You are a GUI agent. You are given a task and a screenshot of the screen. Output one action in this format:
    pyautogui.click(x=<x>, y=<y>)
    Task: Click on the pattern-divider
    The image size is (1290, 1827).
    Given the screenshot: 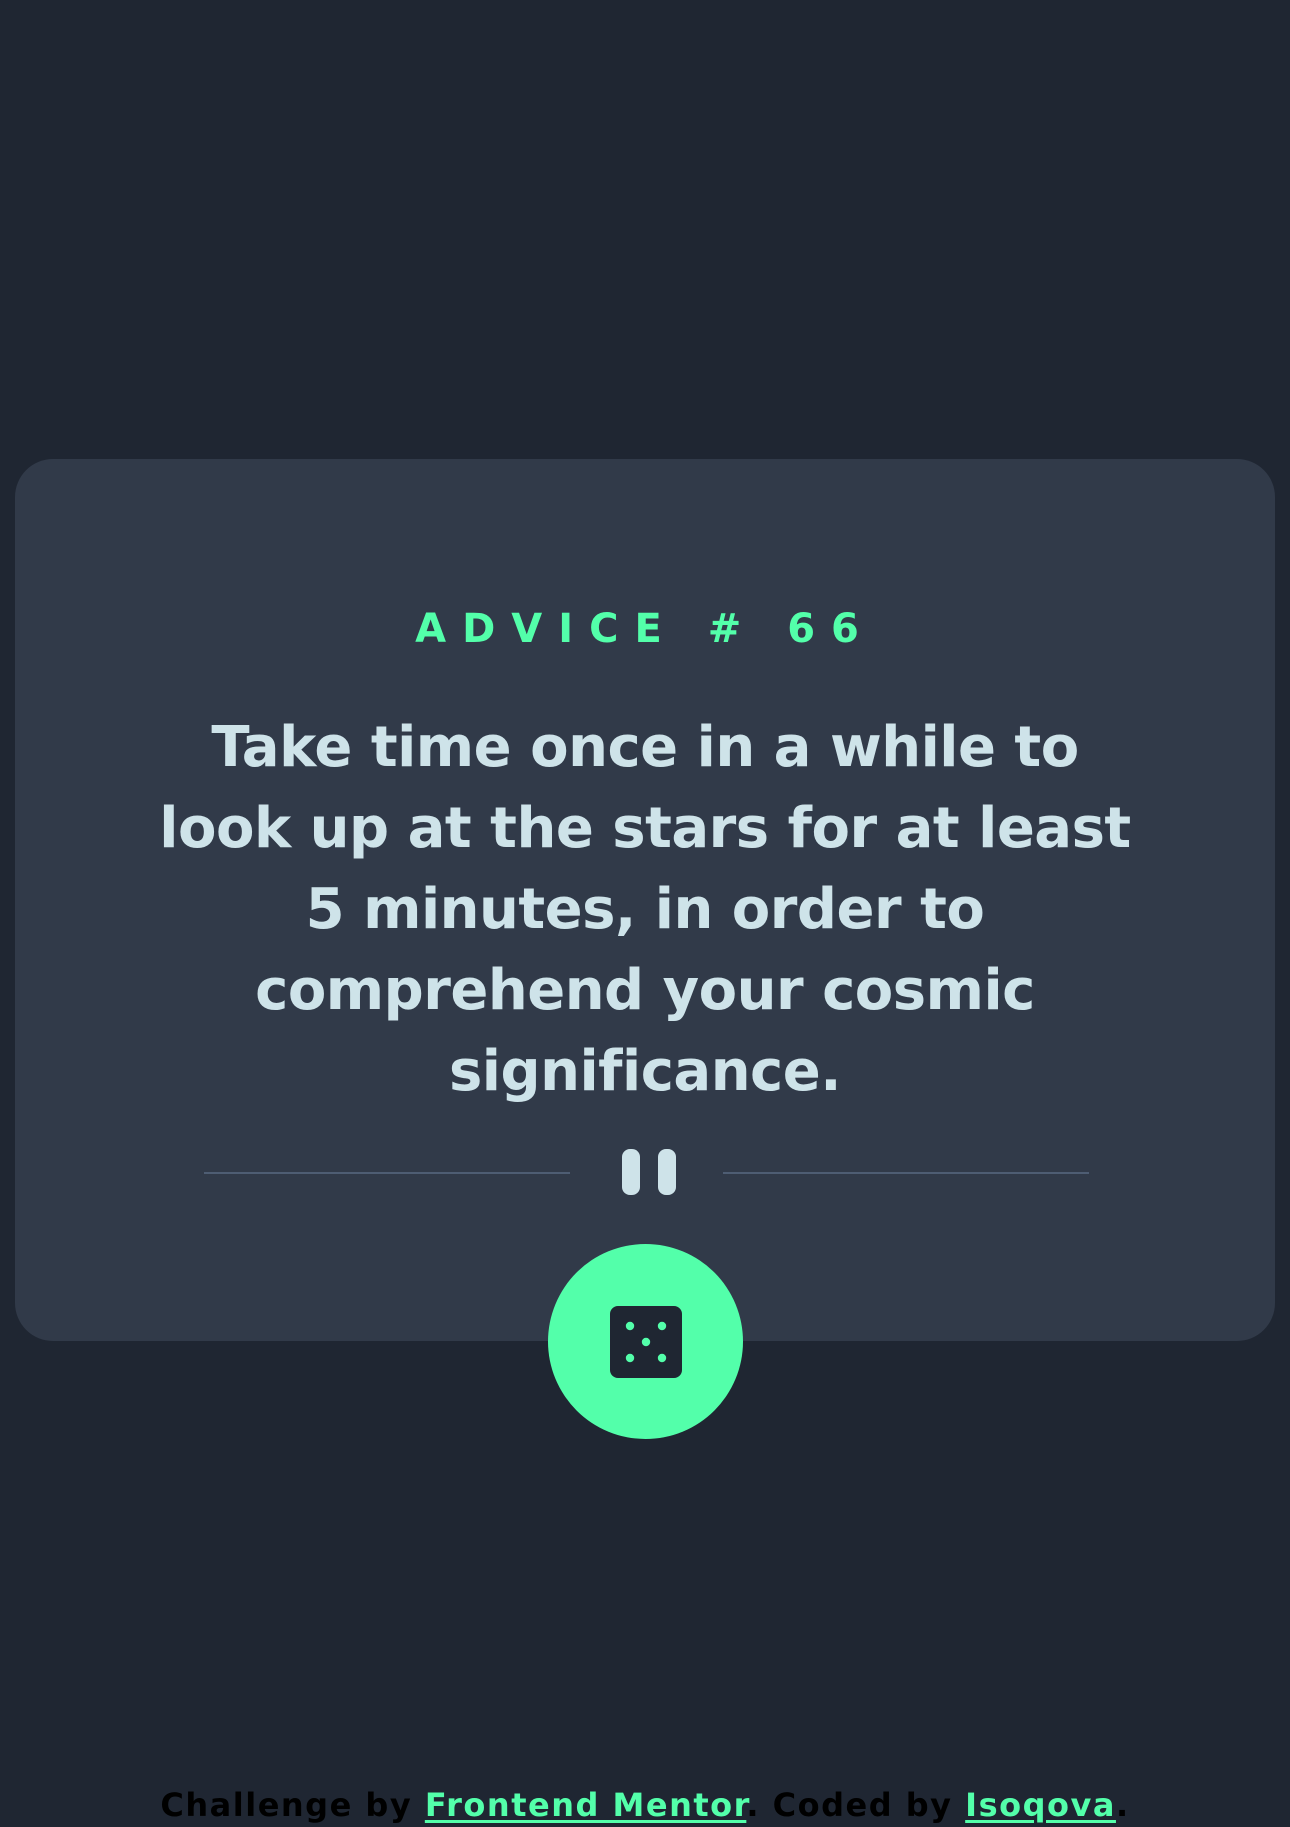 What is the action you would take?
    pyautogui.click(x=646, y=1172)
    